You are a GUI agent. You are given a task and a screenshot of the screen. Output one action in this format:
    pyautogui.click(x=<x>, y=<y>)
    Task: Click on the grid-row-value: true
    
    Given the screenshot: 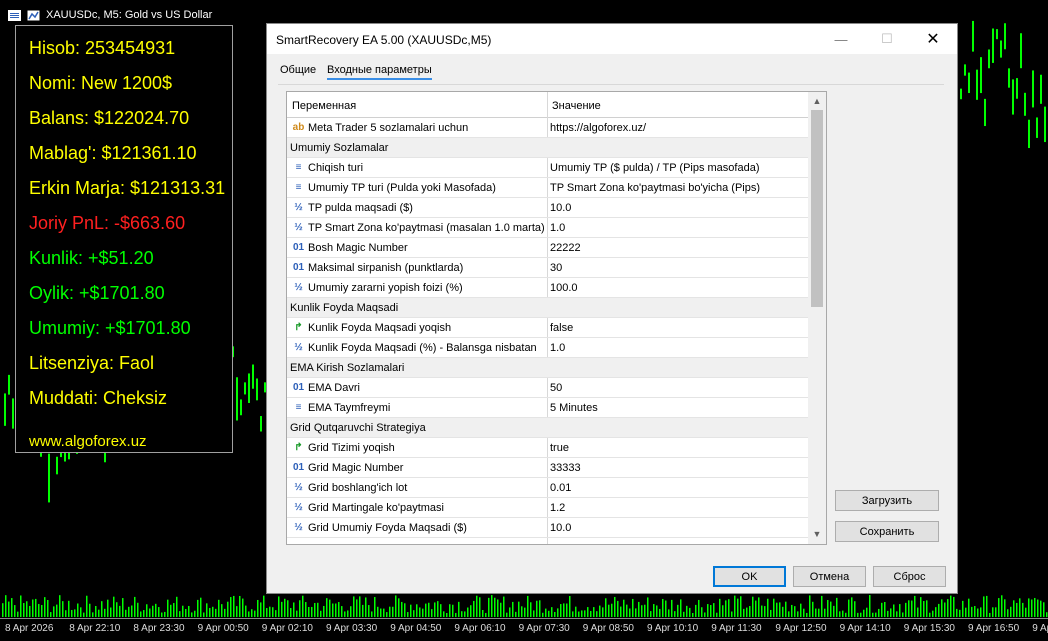 What is the action you would take?
    pyautogui.click(x=559, y=448)
    